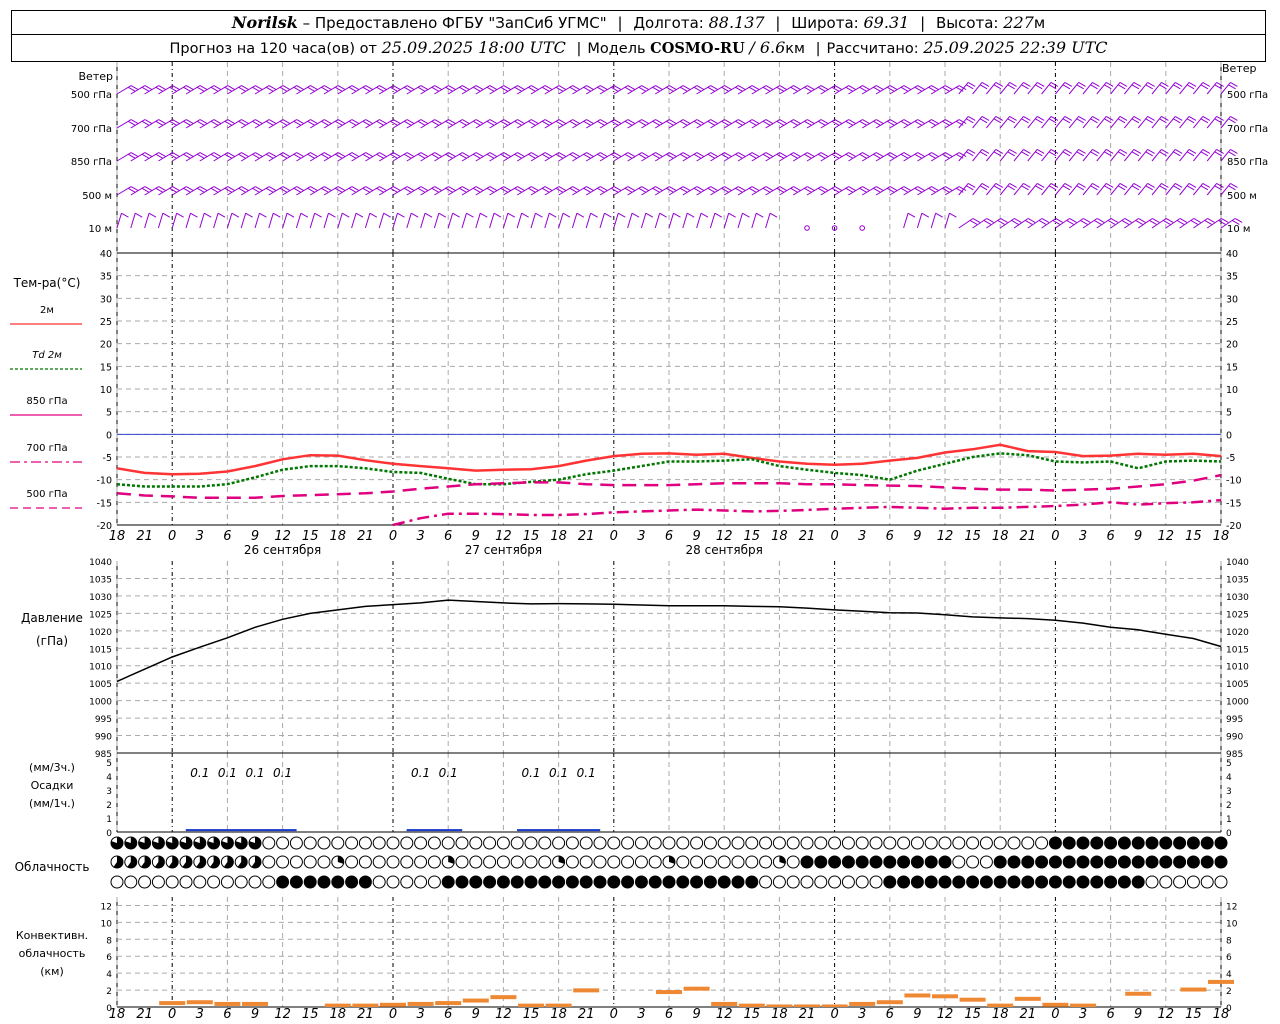 This screenshot has height=1024, width=1280. Describe the element at coordinates (1138, 1014) in the screenshot. I see `time-tick-label-bottom: 9` at that location.